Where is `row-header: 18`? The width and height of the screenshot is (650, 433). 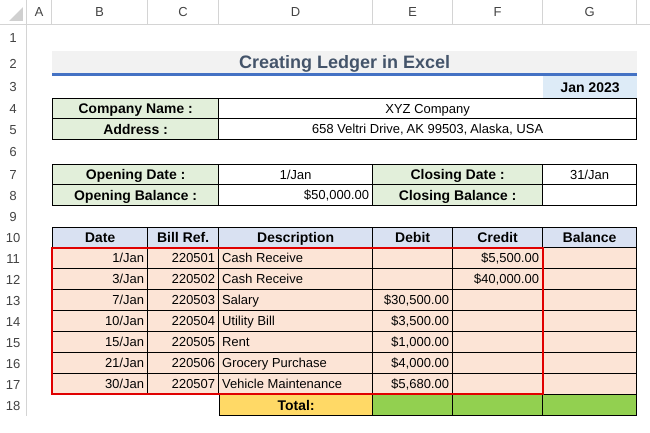 row-header: 18 is located at coordinates (13, 405).